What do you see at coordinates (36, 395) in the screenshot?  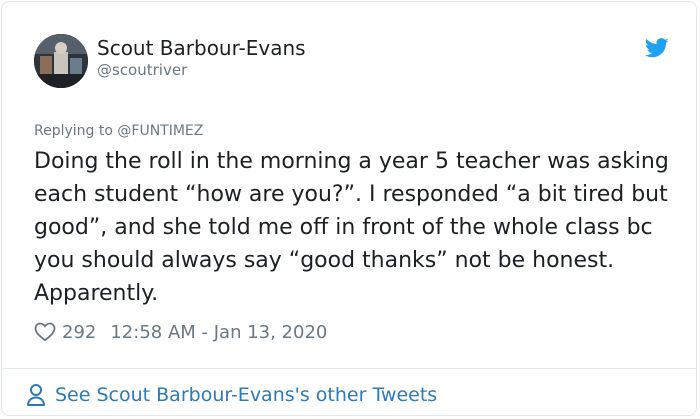 I see `person-icon` at bounding box center [36, 395].